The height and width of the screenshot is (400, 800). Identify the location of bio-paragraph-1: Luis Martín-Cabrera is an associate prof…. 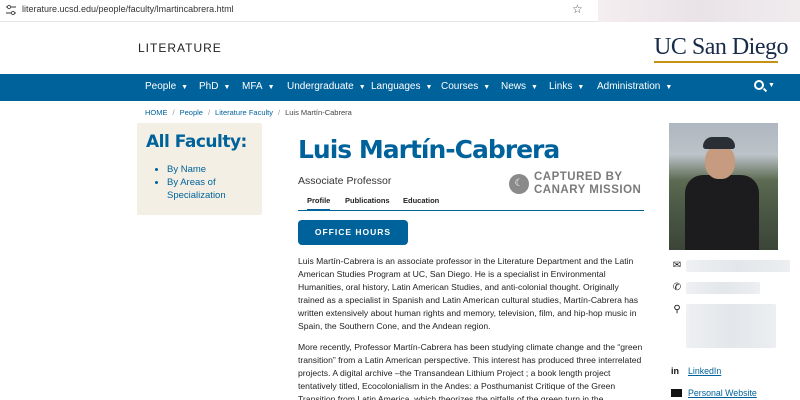
(468, 293).